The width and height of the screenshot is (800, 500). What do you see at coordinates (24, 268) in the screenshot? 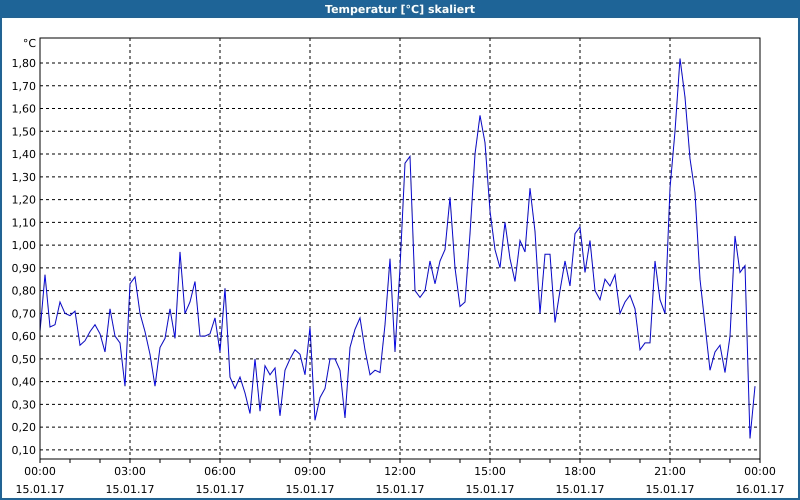
I see `y-tick-label: 0,90` at bounding box center [24, 268].